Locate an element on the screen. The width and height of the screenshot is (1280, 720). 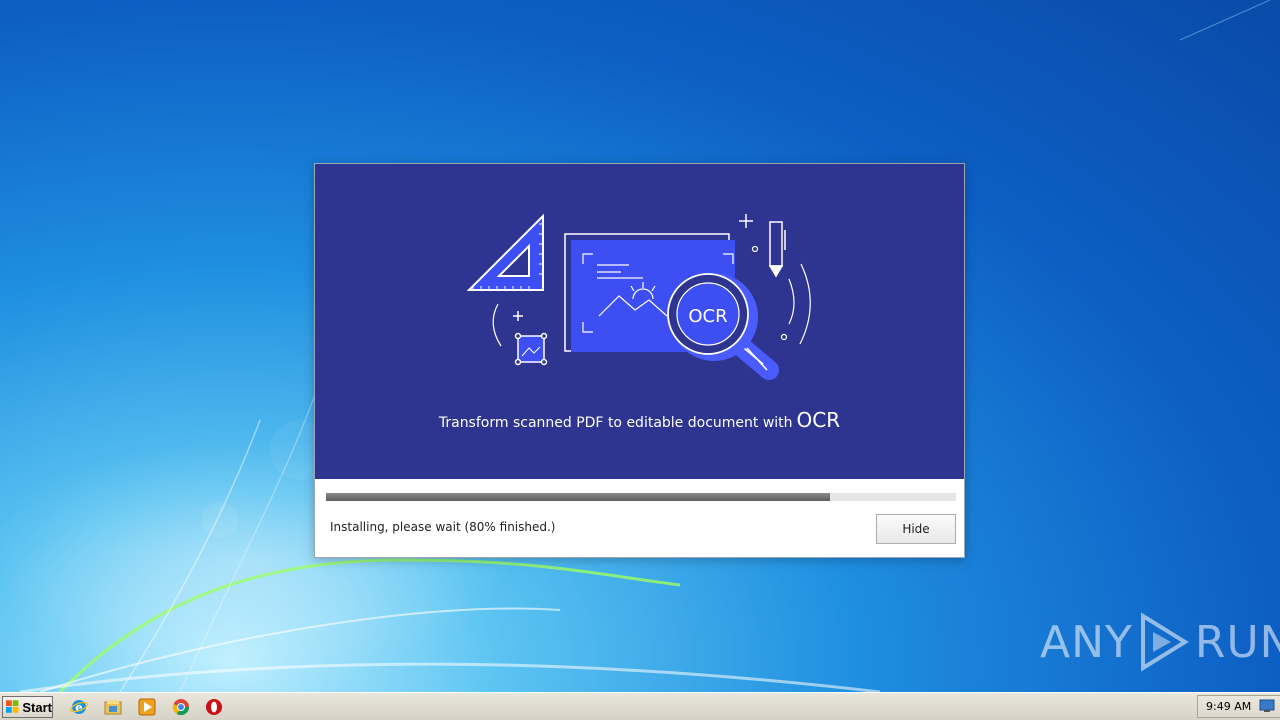
pen-icon is located at coordinates (777, 249).